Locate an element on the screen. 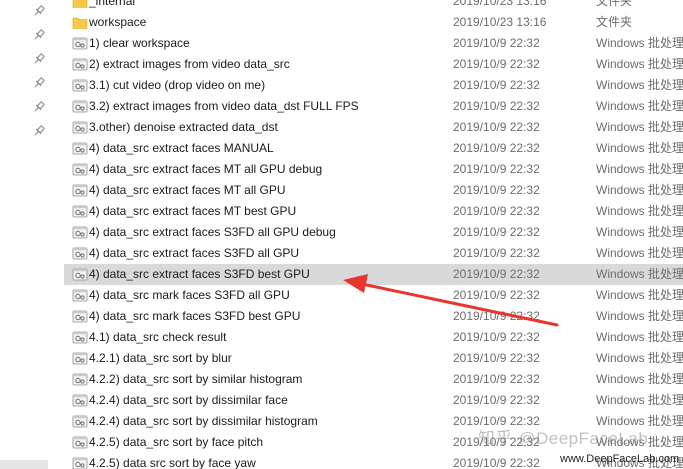 The image size is (683, 469). file-name: 3.other) denoise extracted data_dst is located at coordinates (183, 127).